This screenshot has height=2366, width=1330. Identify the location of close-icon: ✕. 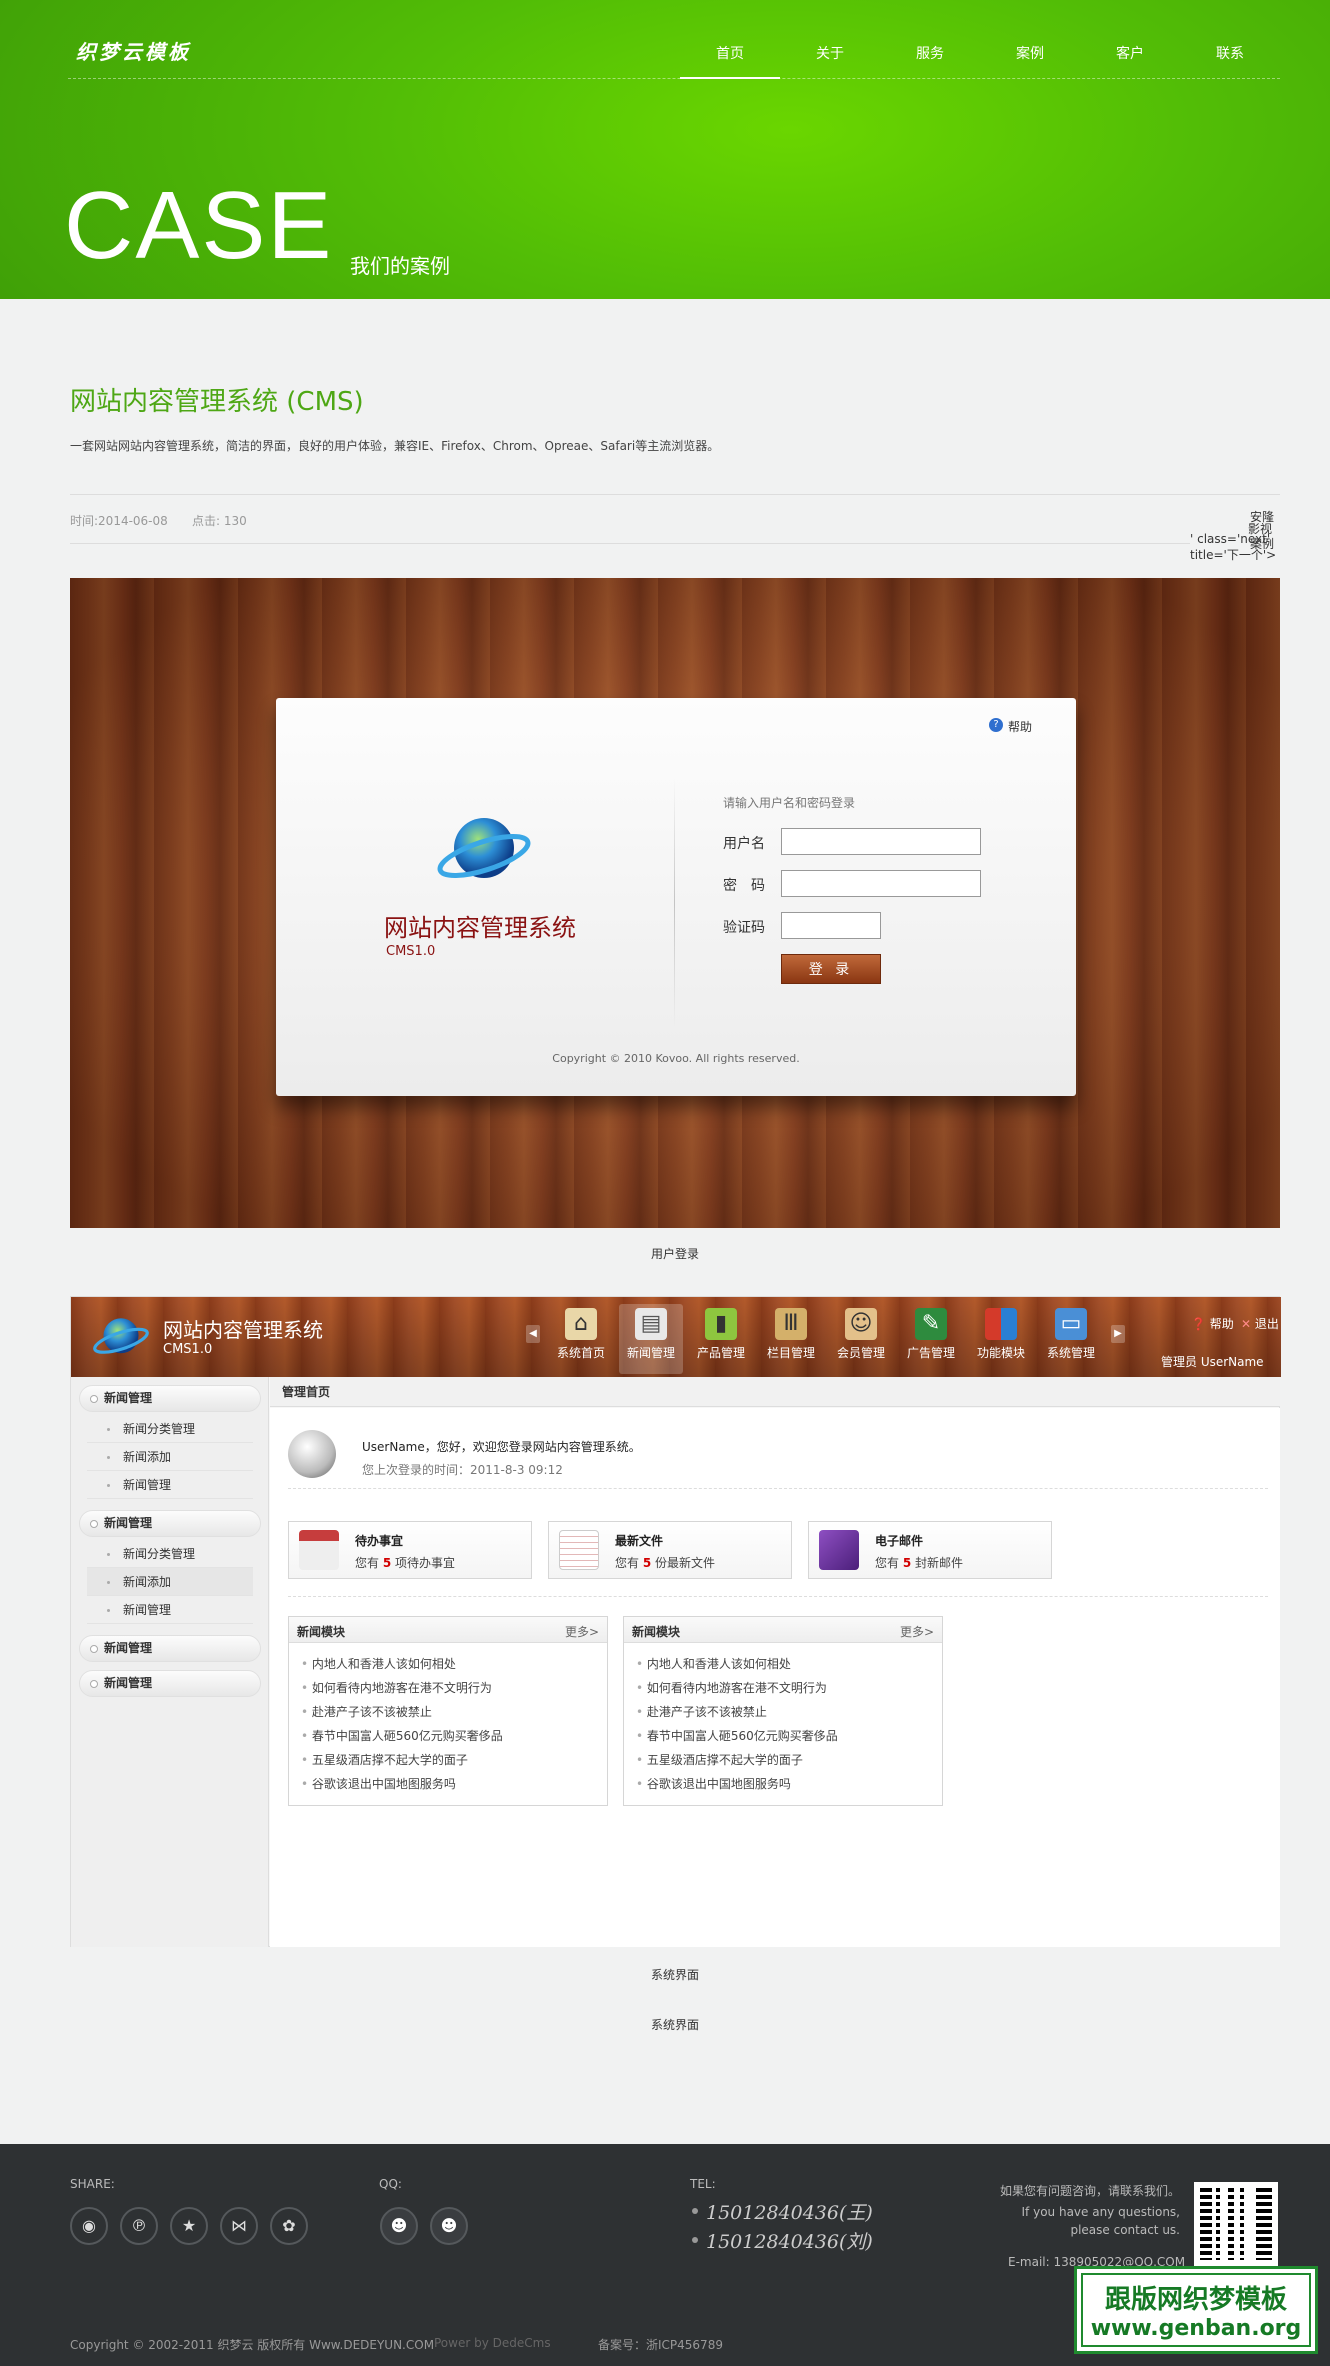
(1246, 1324).